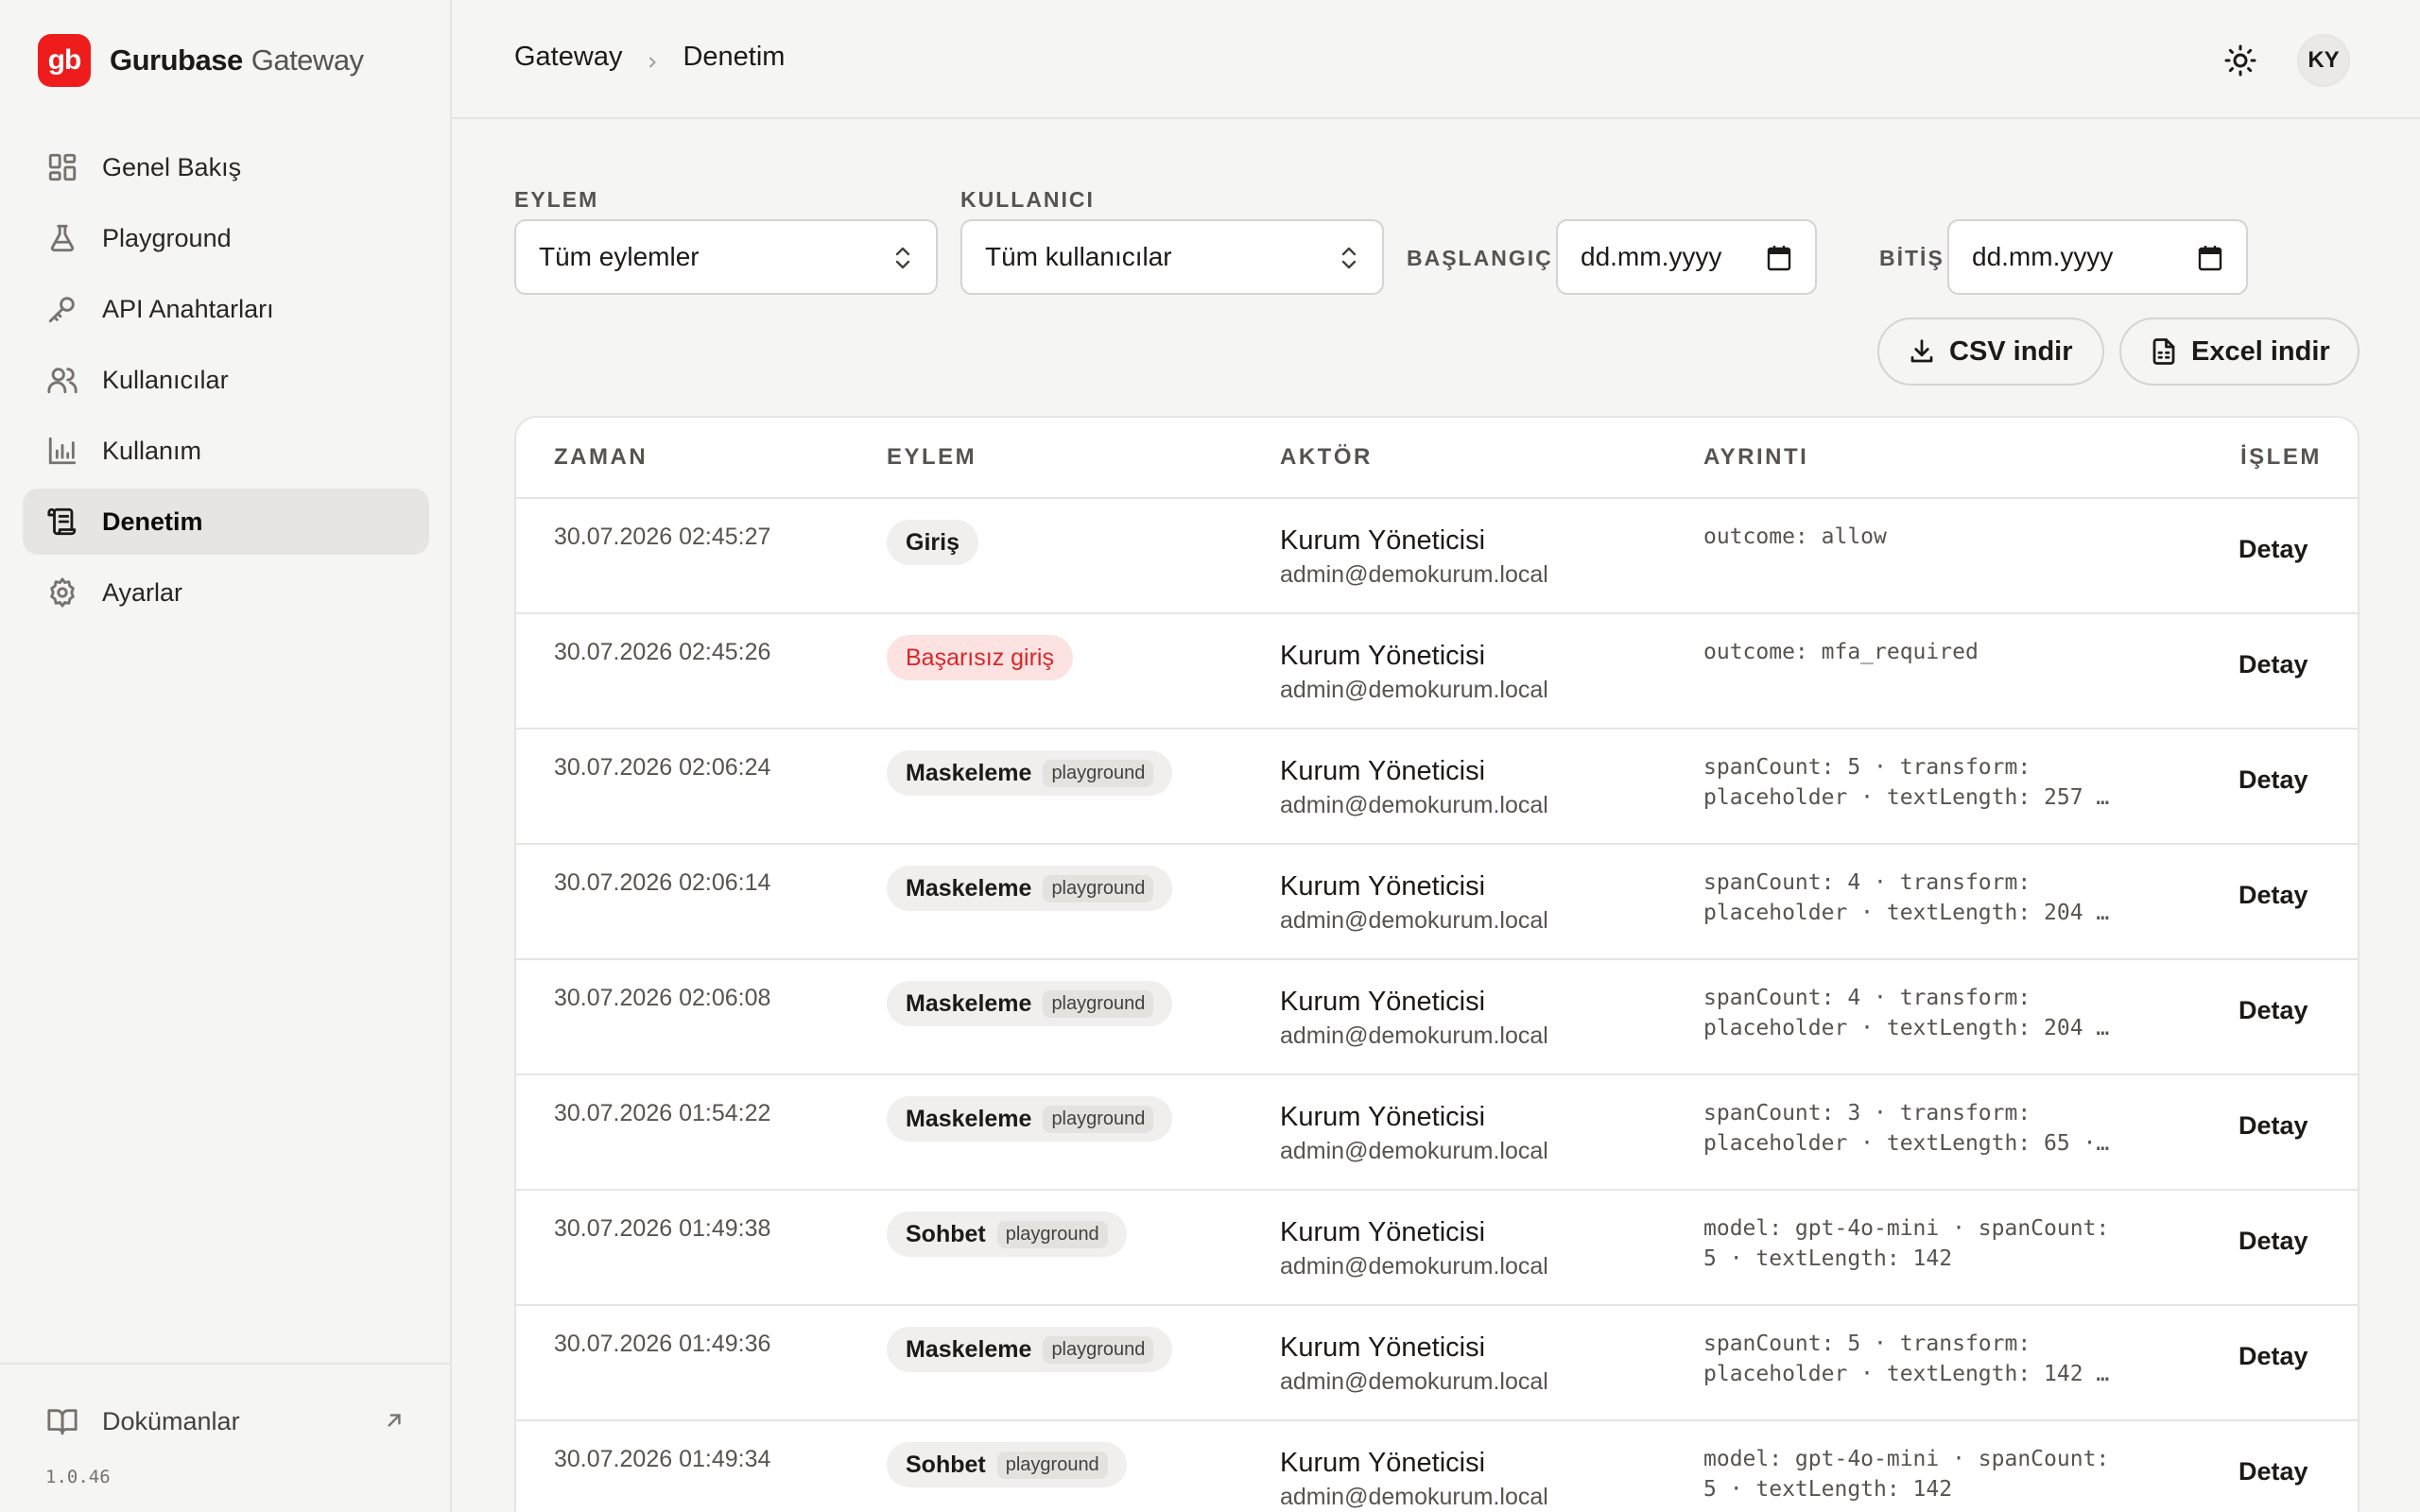 Image resolution: width=2420 pixels, height=1512 pixels. I want to click on calendar-icon, so click(2210, 258).